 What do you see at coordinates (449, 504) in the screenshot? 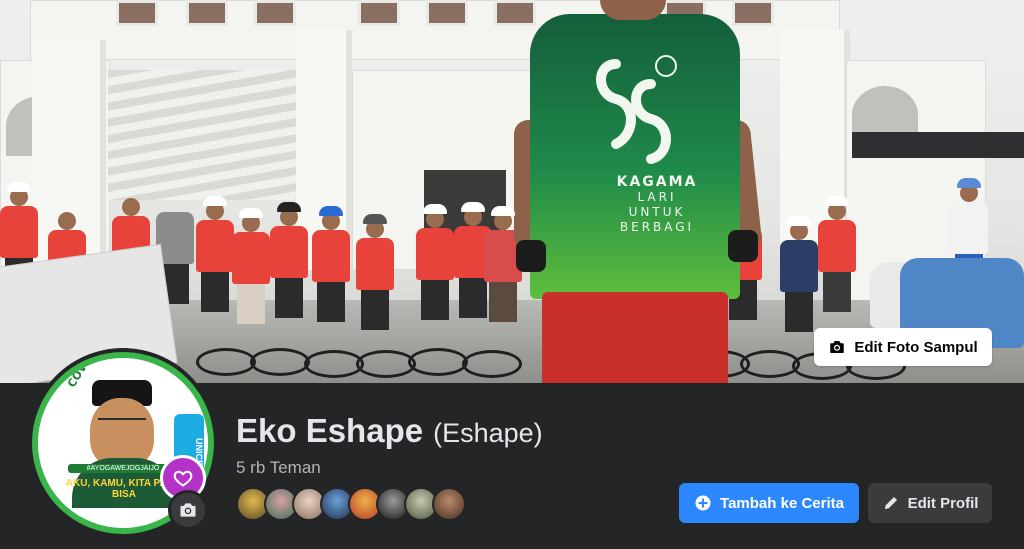
I see `friend-avatar` at bounding box center [449, 504].